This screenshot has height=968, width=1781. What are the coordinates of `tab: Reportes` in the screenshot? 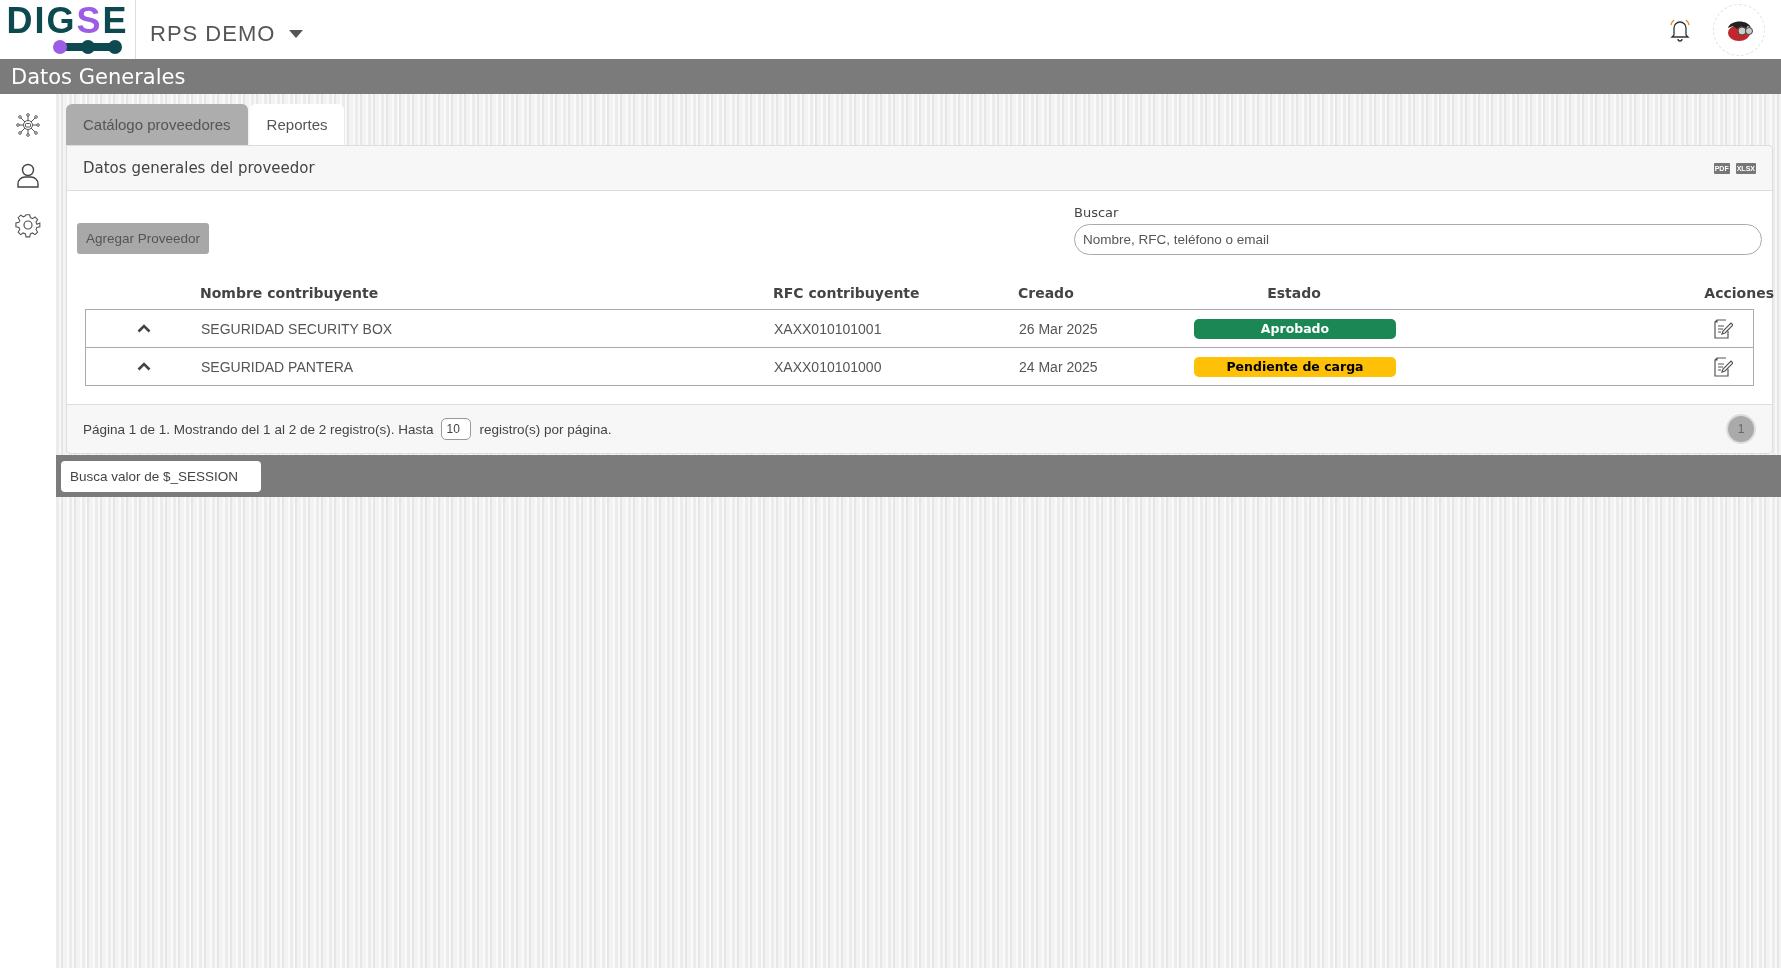 It's located at (297, 124).